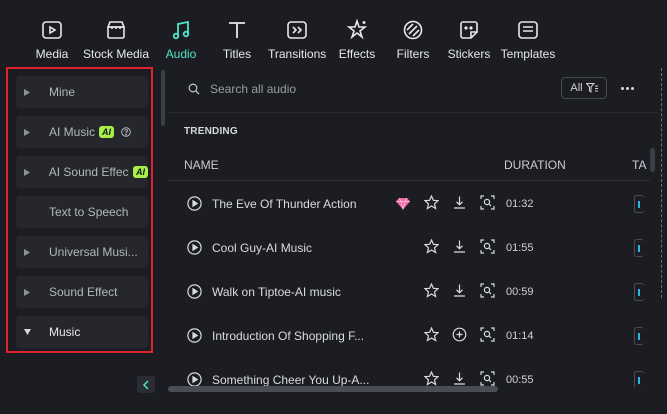 The width and height of the screenshot is (667, 414). What do you see at coordinates (409, 247) in the screenshot?
I see `table-row: Cool Guy-AI Music 01:55` at bounding box center [409, 247].